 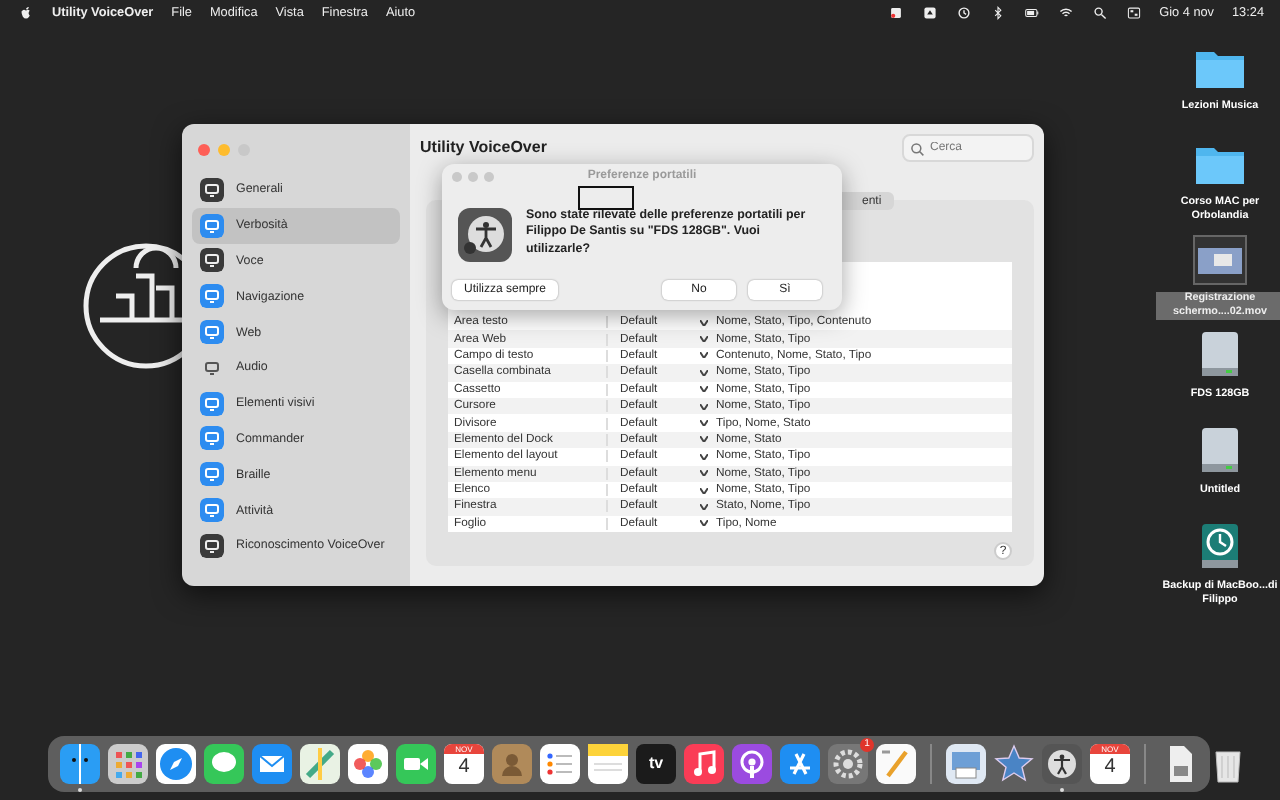 What do you see at coordinates (704, 763) in the screenshot?
I see `music-note-icon` at bounding box center [704, 763].